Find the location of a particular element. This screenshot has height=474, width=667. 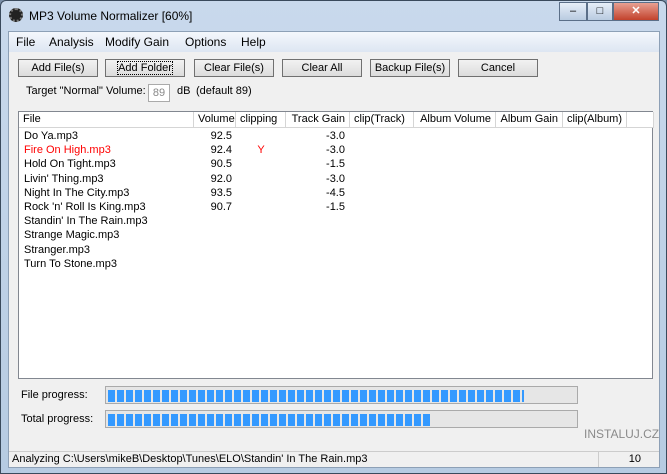

add-folder-button: Add Folder is located at coordinates (145, 68).